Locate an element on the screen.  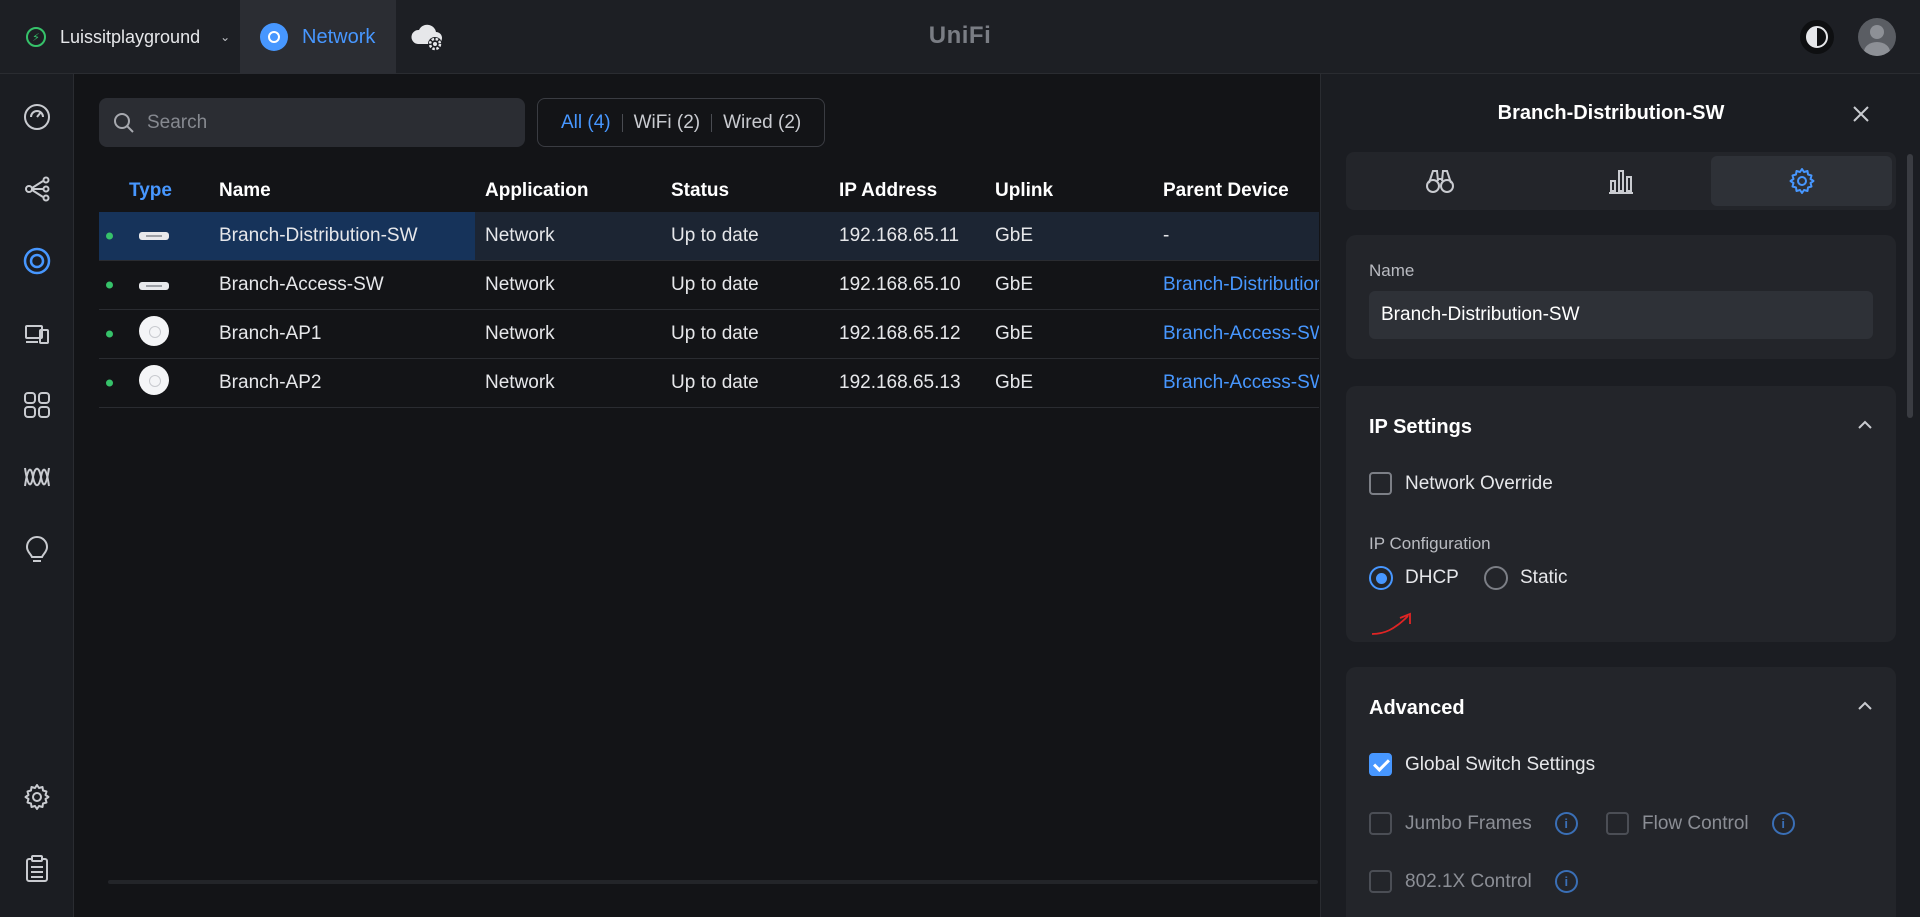
annotation-arrow-icon is located at coordinates (1391, 623).